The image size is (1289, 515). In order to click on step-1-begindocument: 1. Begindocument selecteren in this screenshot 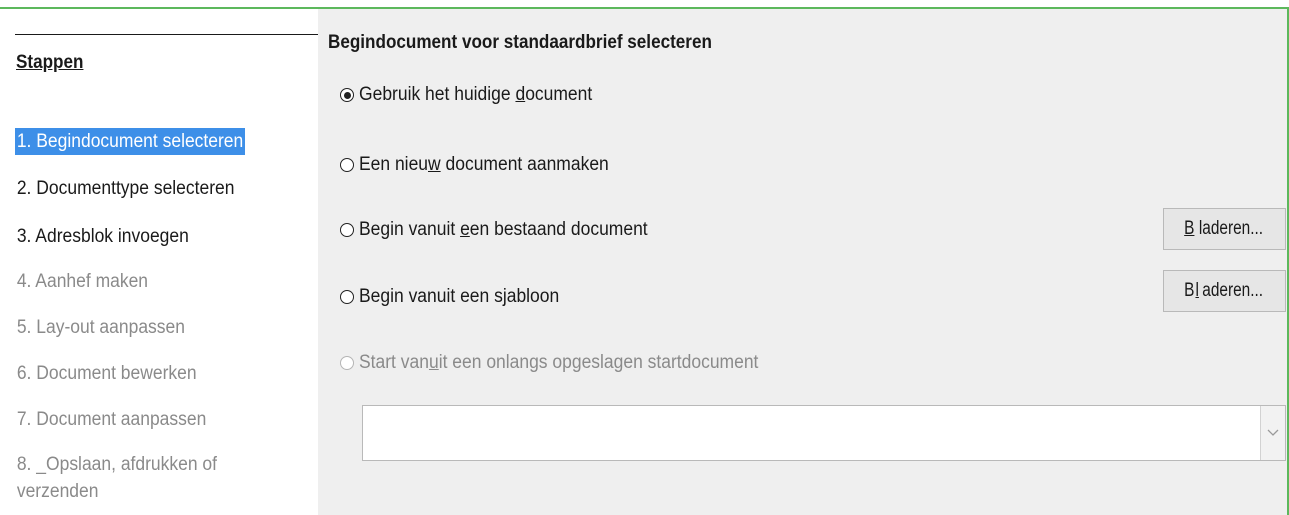, I will do `click(130, 141)`.